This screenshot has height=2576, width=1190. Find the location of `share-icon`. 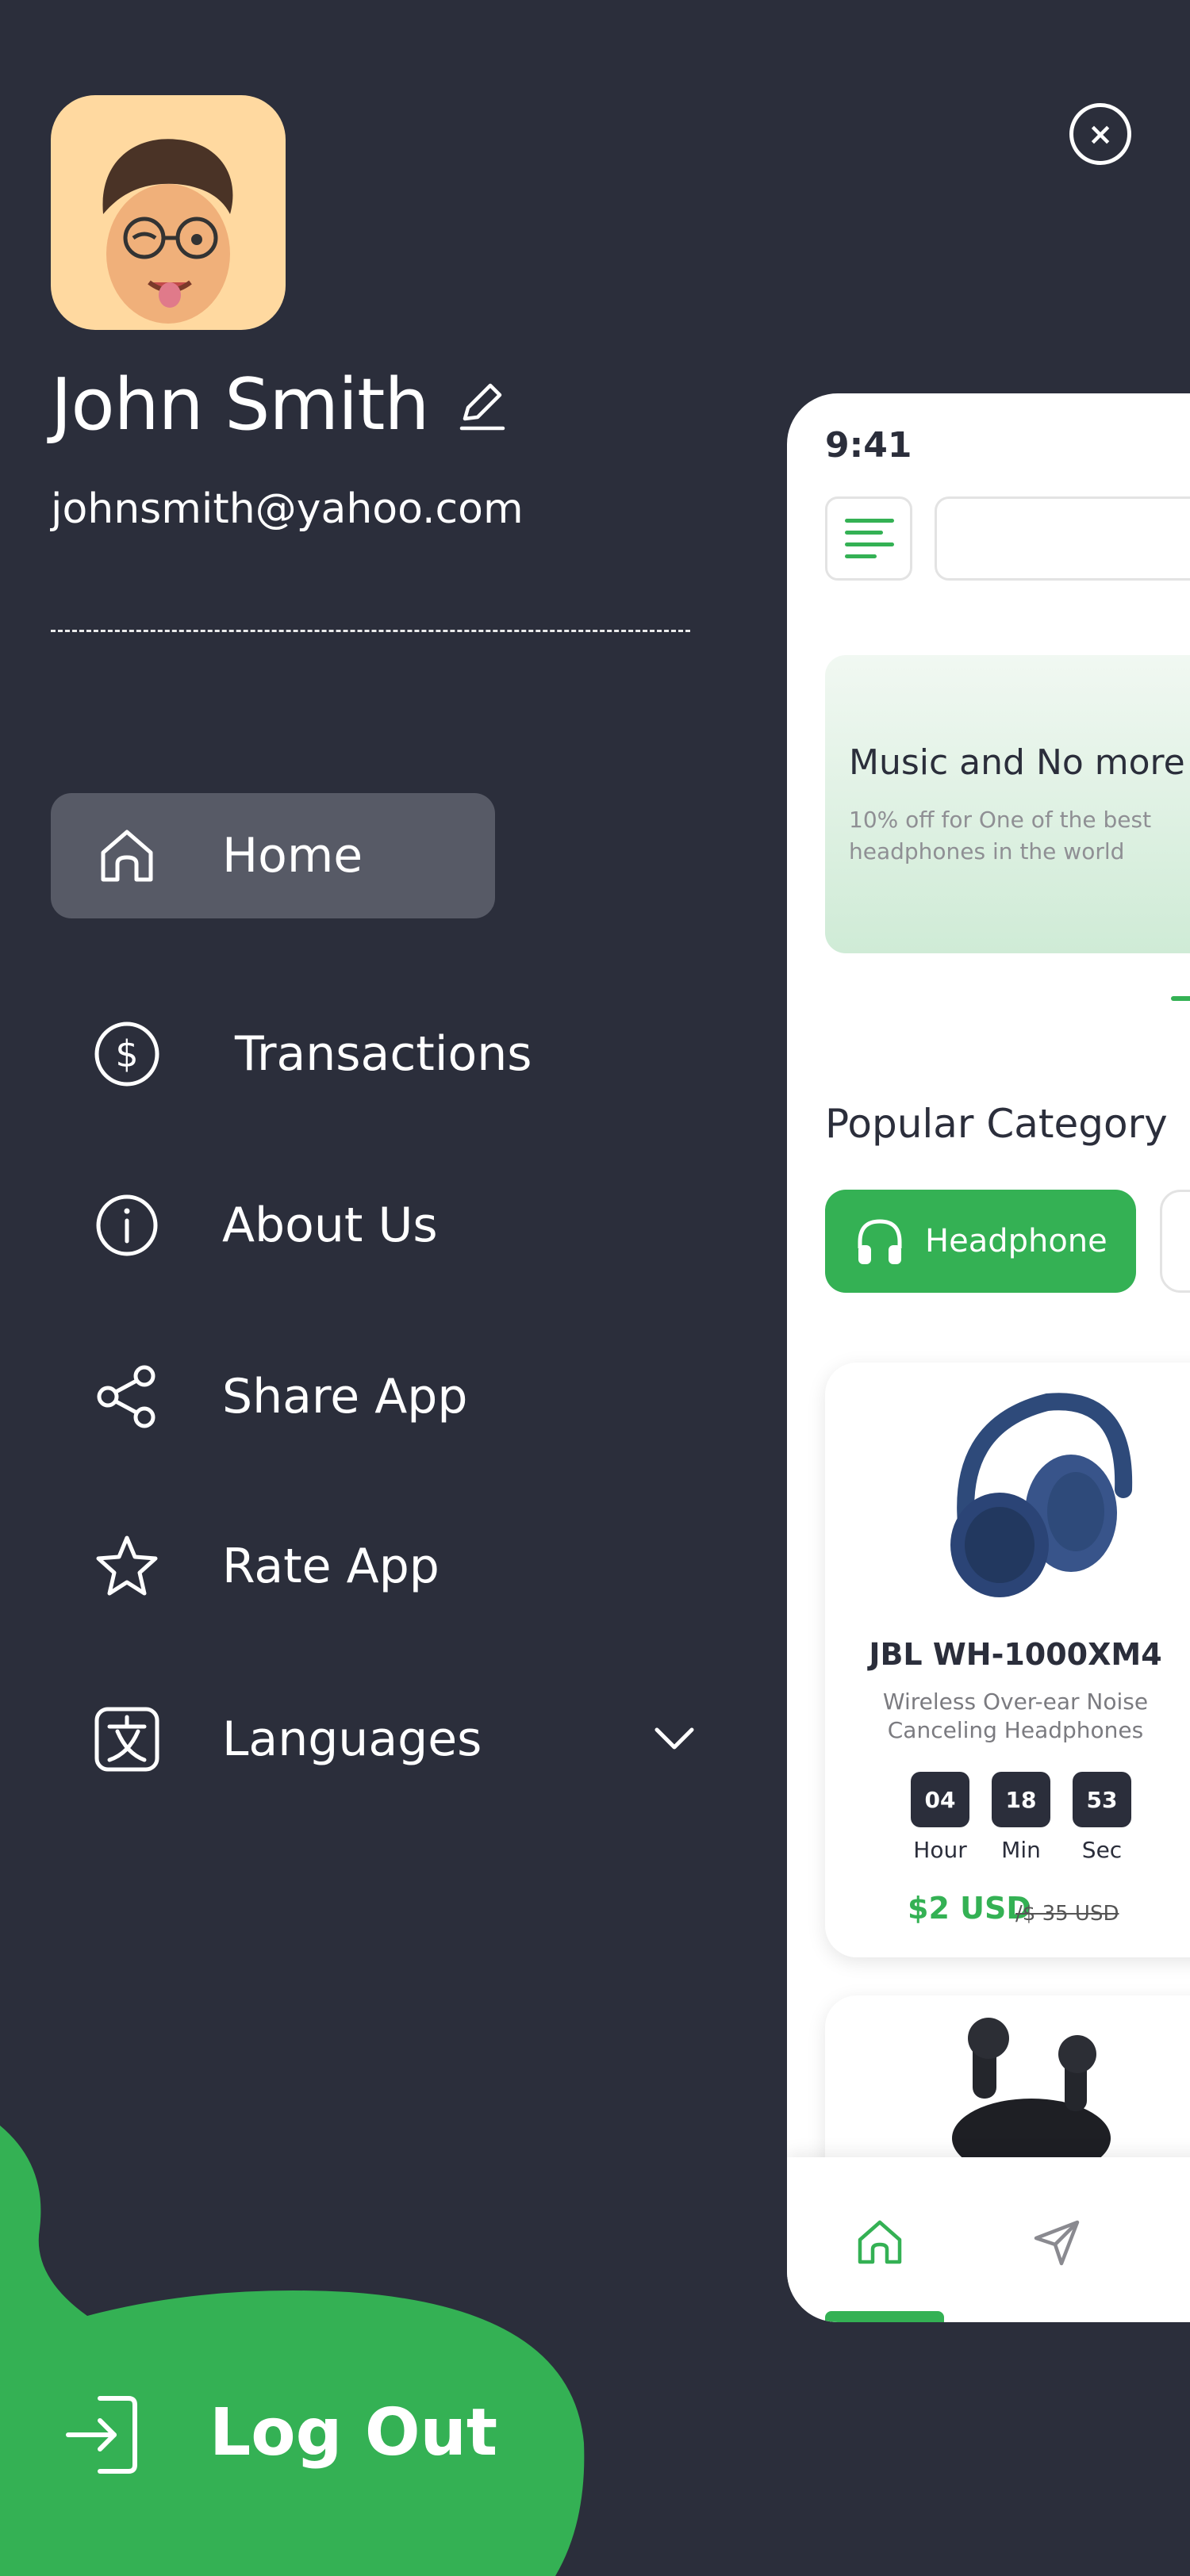

share-icon is located at coordinates (126, 1396).